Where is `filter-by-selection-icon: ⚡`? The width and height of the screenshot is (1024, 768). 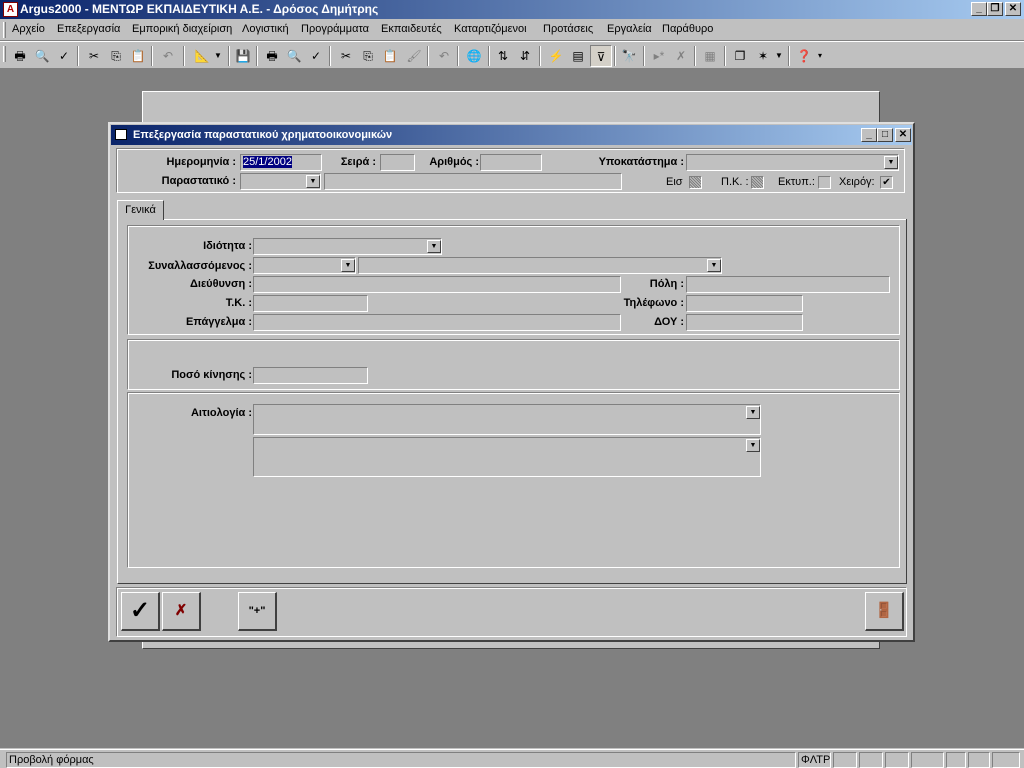
filter-by-selection-icon: ⚡ is located at coordinates (556, 56).